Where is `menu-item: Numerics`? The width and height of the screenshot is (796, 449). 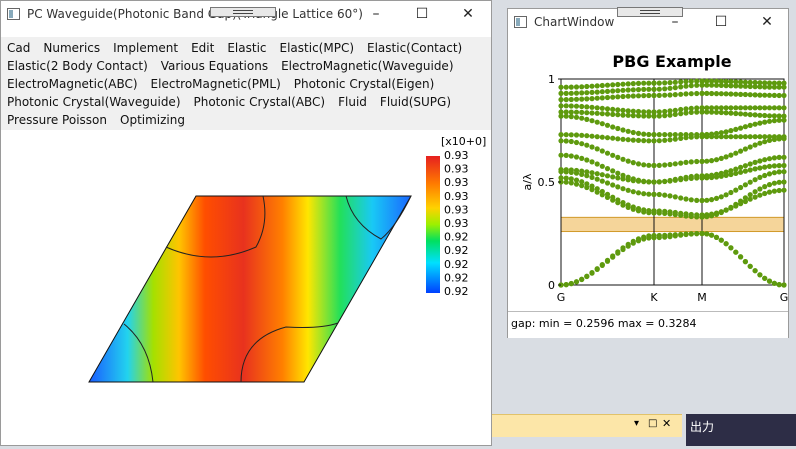
menu-item: Numerics is located at coordinates (75, 48).